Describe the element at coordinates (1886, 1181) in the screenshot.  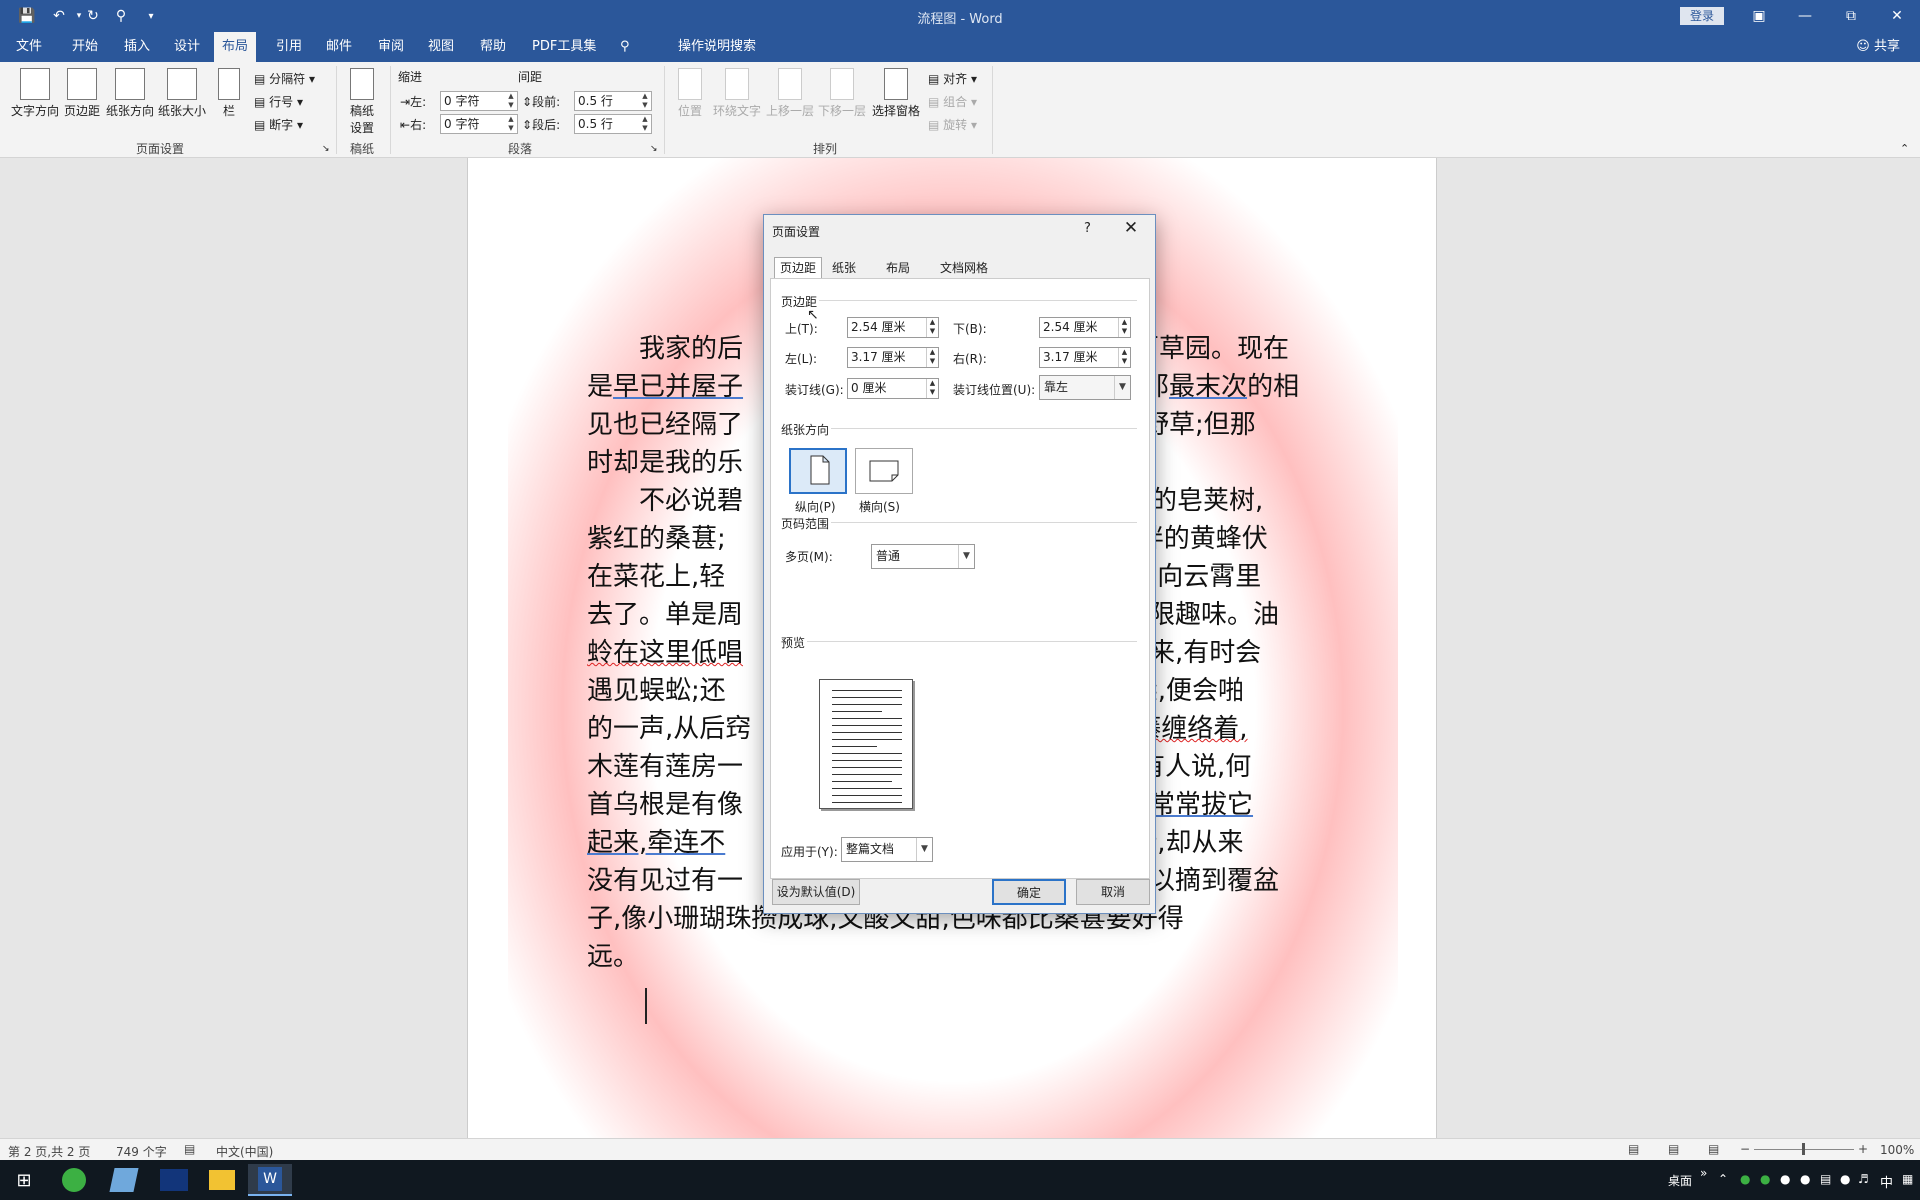
I see `ime-indicator: 中` at that location.